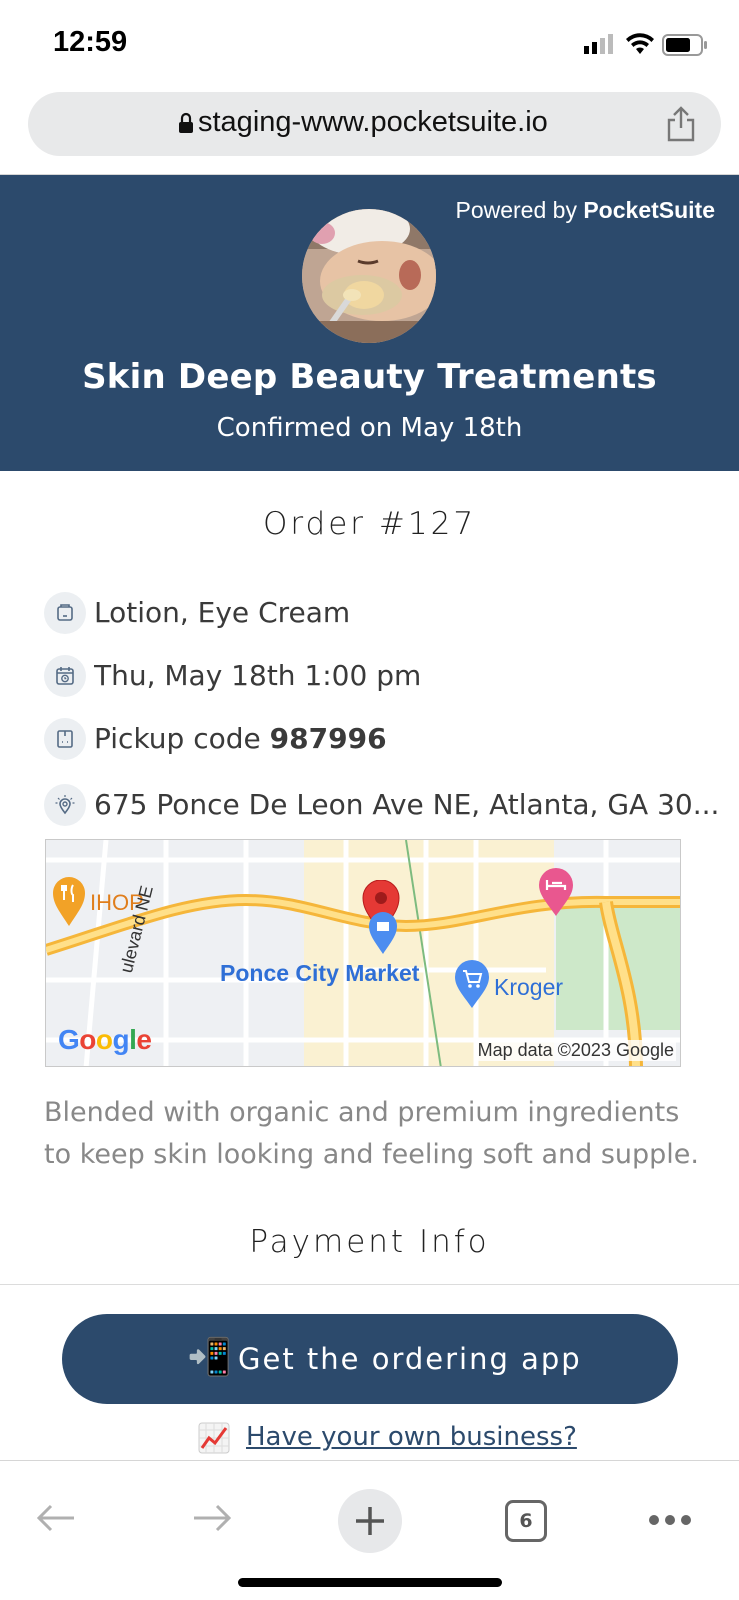 The width and height of the screenshot is (739, 1600). I want to click on shopping-pin-icon, so click(383, 933).